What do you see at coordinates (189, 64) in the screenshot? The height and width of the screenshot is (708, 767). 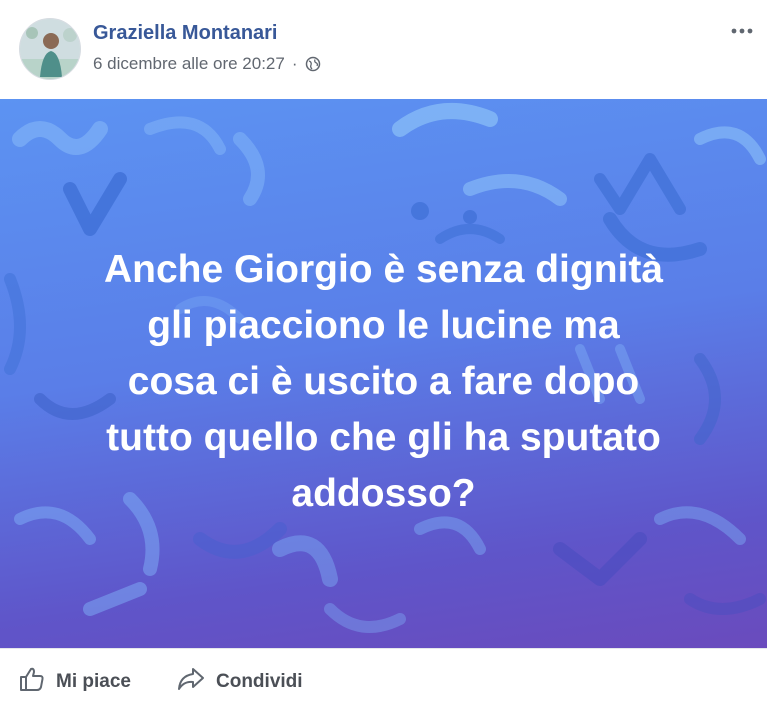 I see `post-timestamp: 6 dicembre alle ore 20:27` at bounding box center [189, 64].